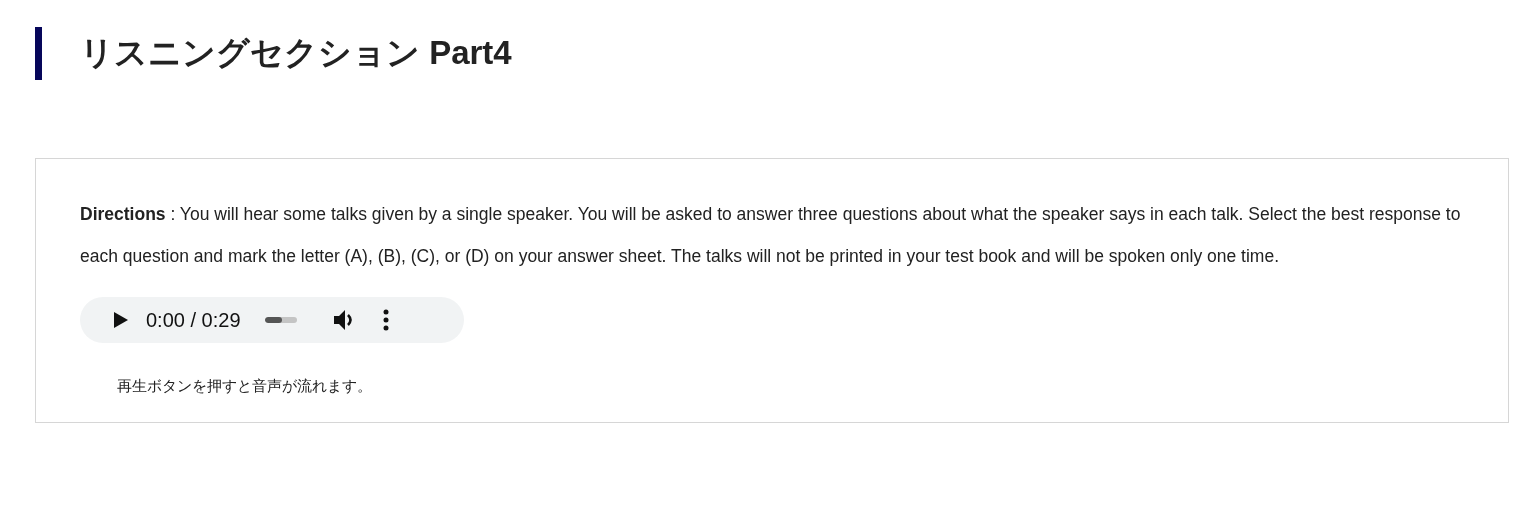 Image resolution: width=1536 pixels, height=515 pixels. I want to click on section-heading: リスニングセクション Part4, so click(296, 53).